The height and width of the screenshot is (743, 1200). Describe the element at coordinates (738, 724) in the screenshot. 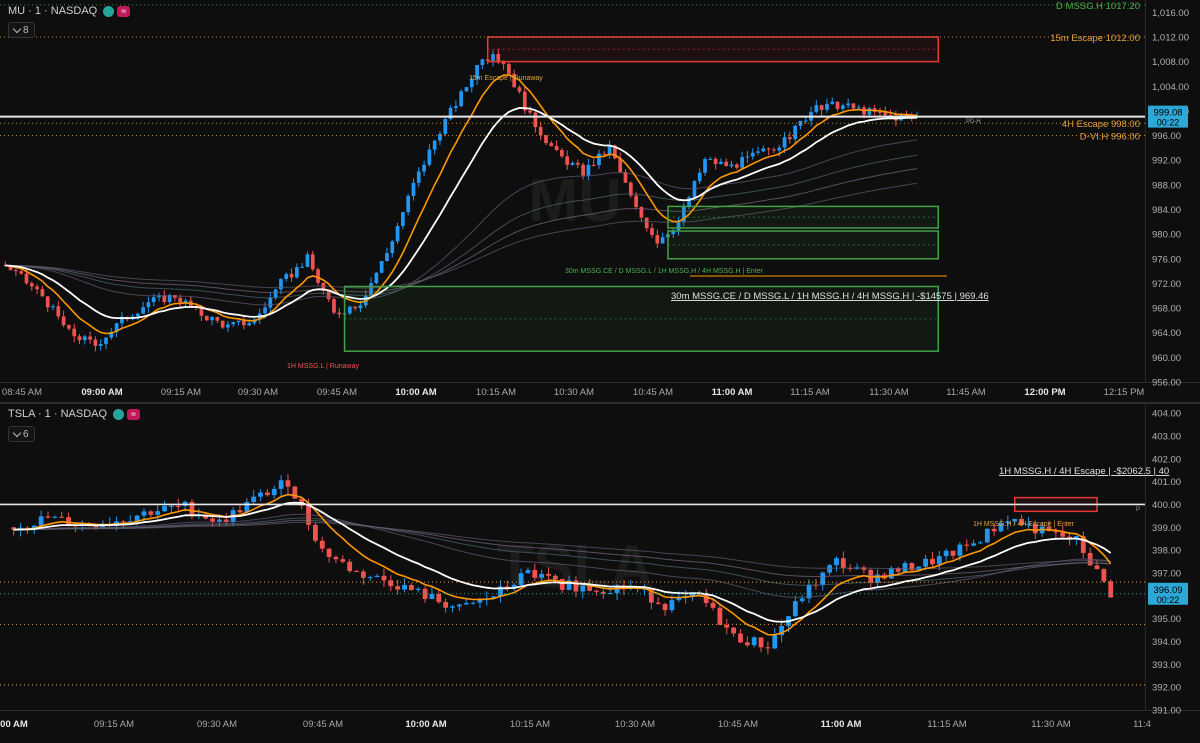

I see `time-axis-tick: 10:45 AM` at that location.